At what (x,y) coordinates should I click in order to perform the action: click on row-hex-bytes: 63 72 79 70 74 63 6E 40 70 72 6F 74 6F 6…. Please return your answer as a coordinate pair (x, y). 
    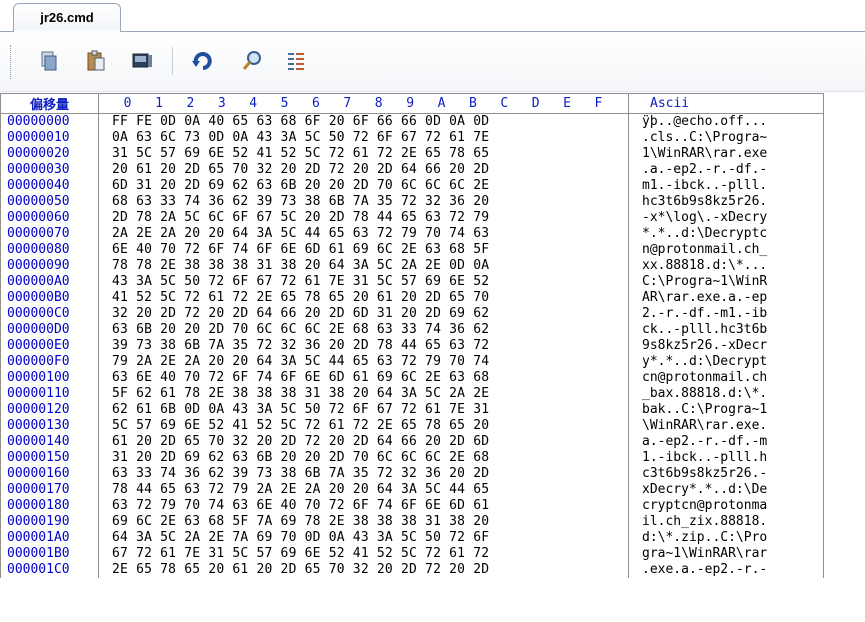
    Looking at the image, I should click on (363, 506).